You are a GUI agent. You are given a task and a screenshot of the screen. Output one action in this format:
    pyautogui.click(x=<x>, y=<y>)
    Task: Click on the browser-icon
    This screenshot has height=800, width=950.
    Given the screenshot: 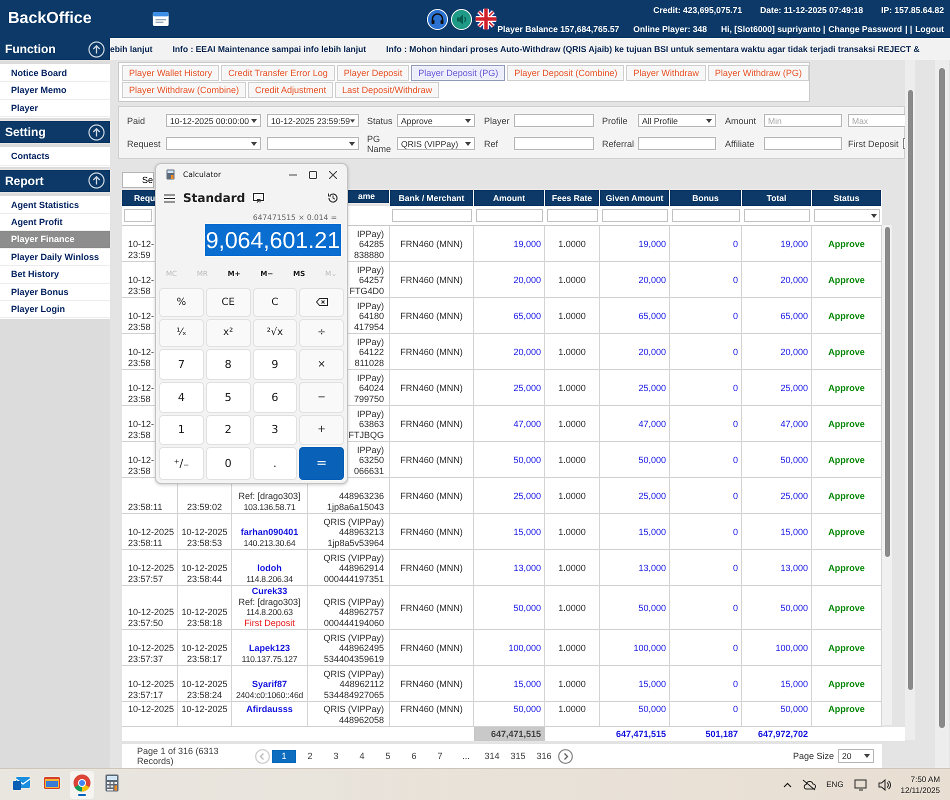 What is the action you would take?
    pyautogui.click(x=82, y=783)
    